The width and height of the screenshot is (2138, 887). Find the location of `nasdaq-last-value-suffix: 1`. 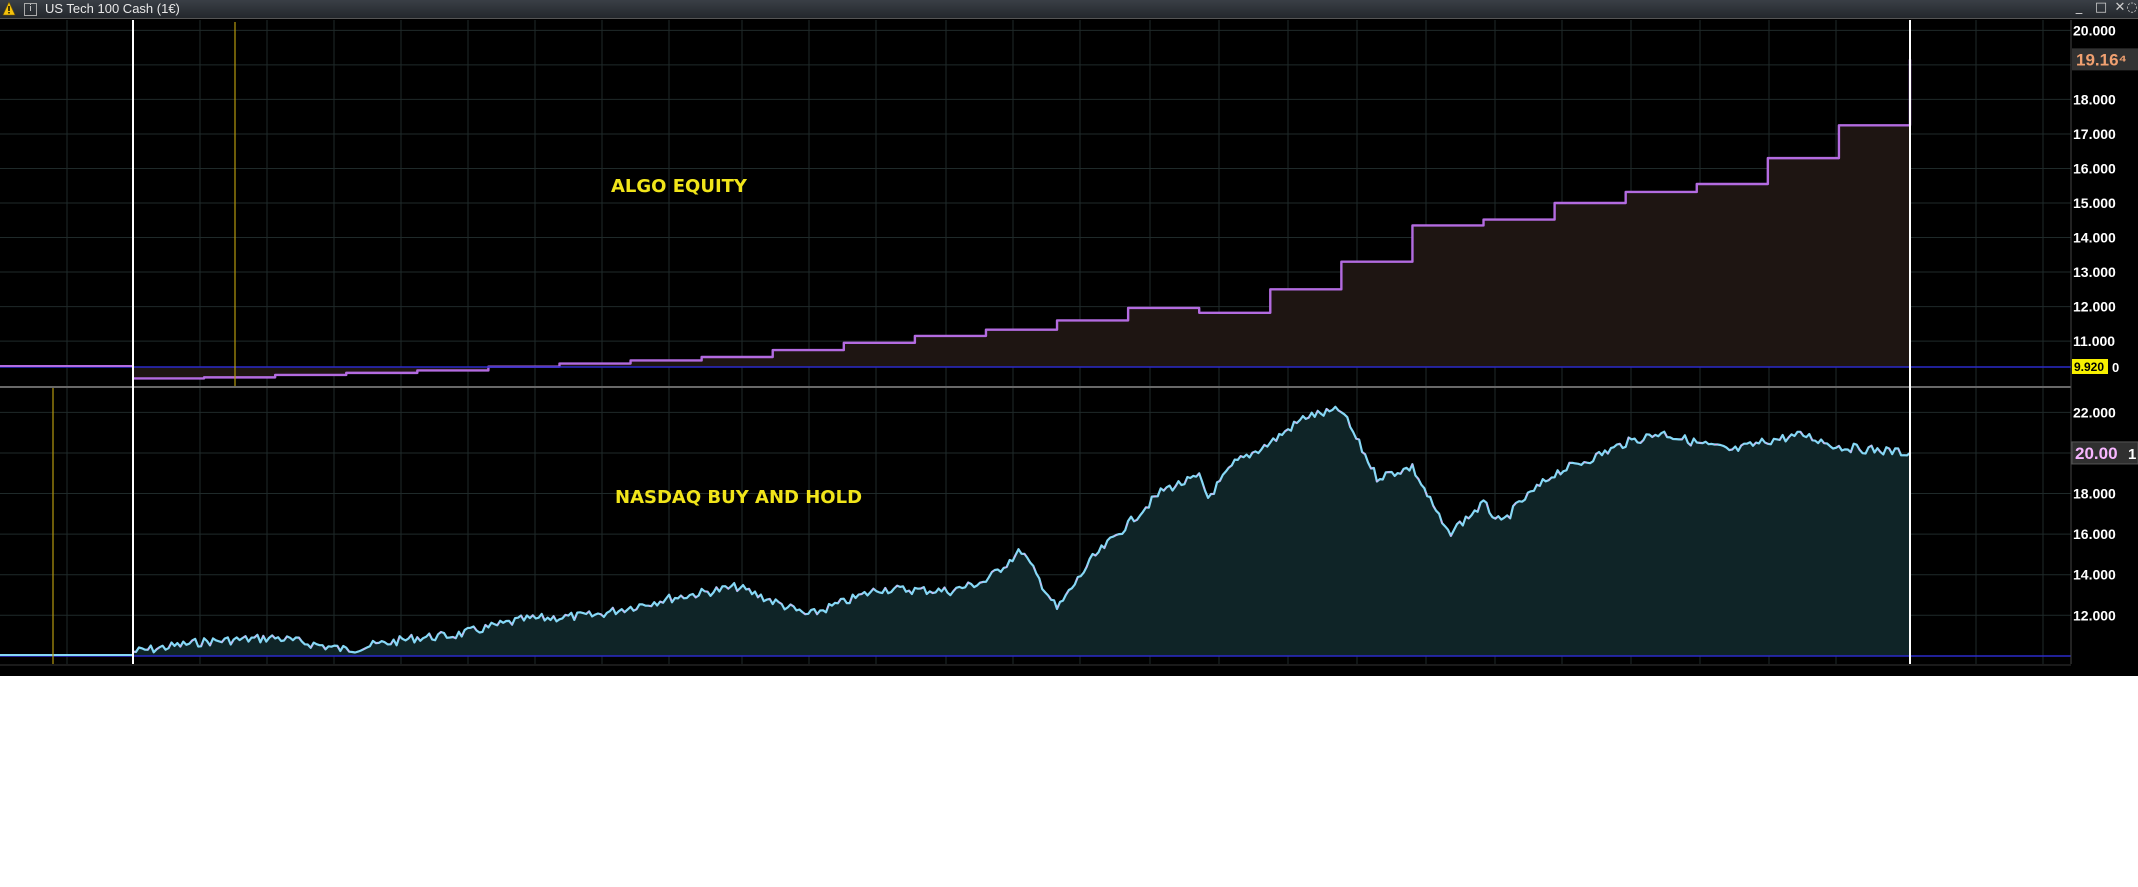

nasdaq-last-value-suffix: 1 is located at coordinates (2132, 454).